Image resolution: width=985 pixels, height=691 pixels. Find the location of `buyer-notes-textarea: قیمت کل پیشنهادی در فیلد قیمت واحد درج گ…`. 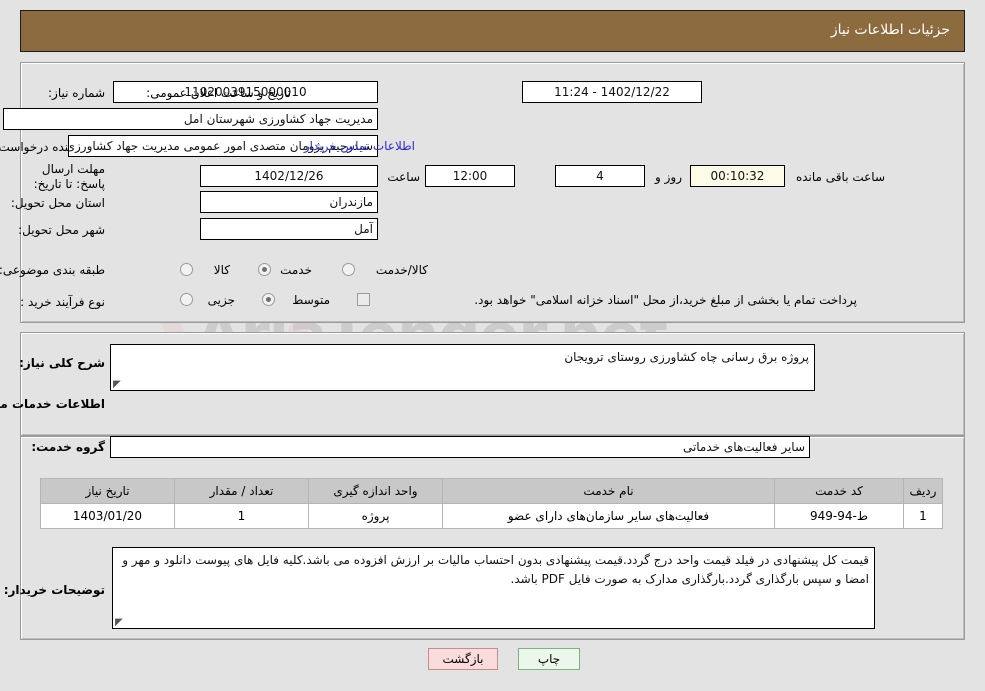

buyer-notes-textarea: قیمت کل پیشنهادی در فیلد قیمت واحد درج گ… is located at coordinates (493, 588).